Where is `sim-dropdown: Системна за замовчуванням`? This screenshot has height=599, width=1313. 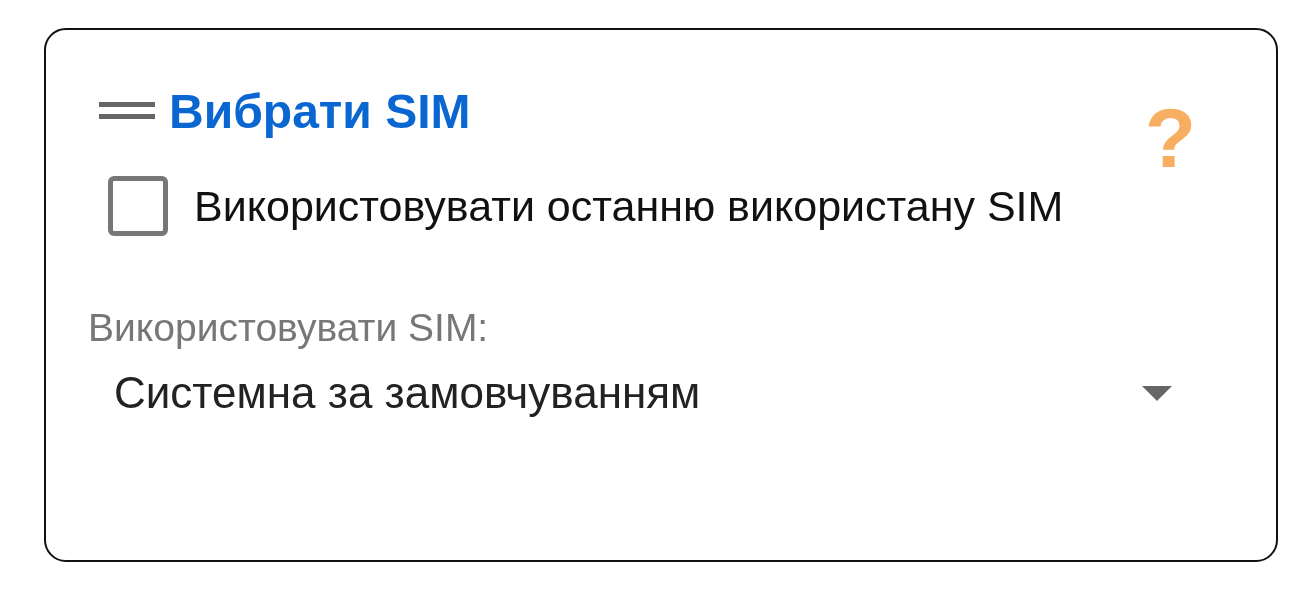 sim-dropdown: Системна за замовчуванням is located at coordinates (642, 393).